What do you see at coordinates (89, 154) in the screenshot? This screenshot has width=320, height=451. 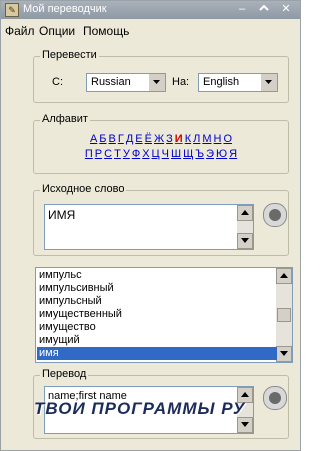 I see `alphabet-letter: П` at bounding box center [89, 154].